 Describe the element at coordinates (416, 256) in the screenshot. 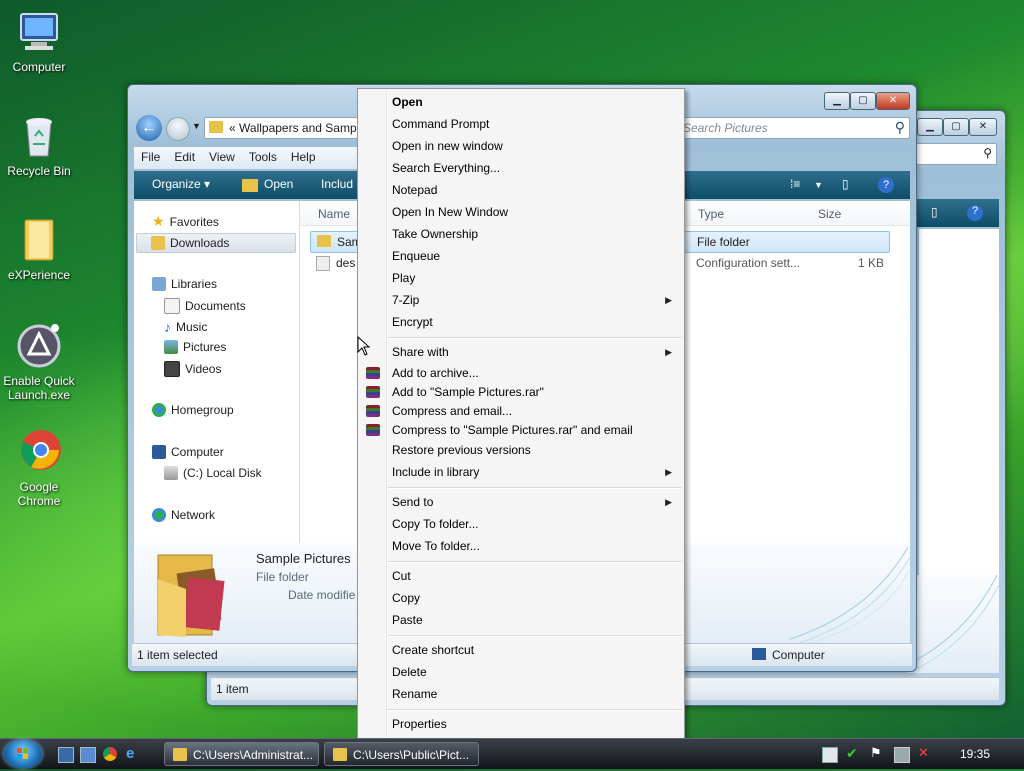

I see `menu-item-enqueue: Enqueue` at that location.